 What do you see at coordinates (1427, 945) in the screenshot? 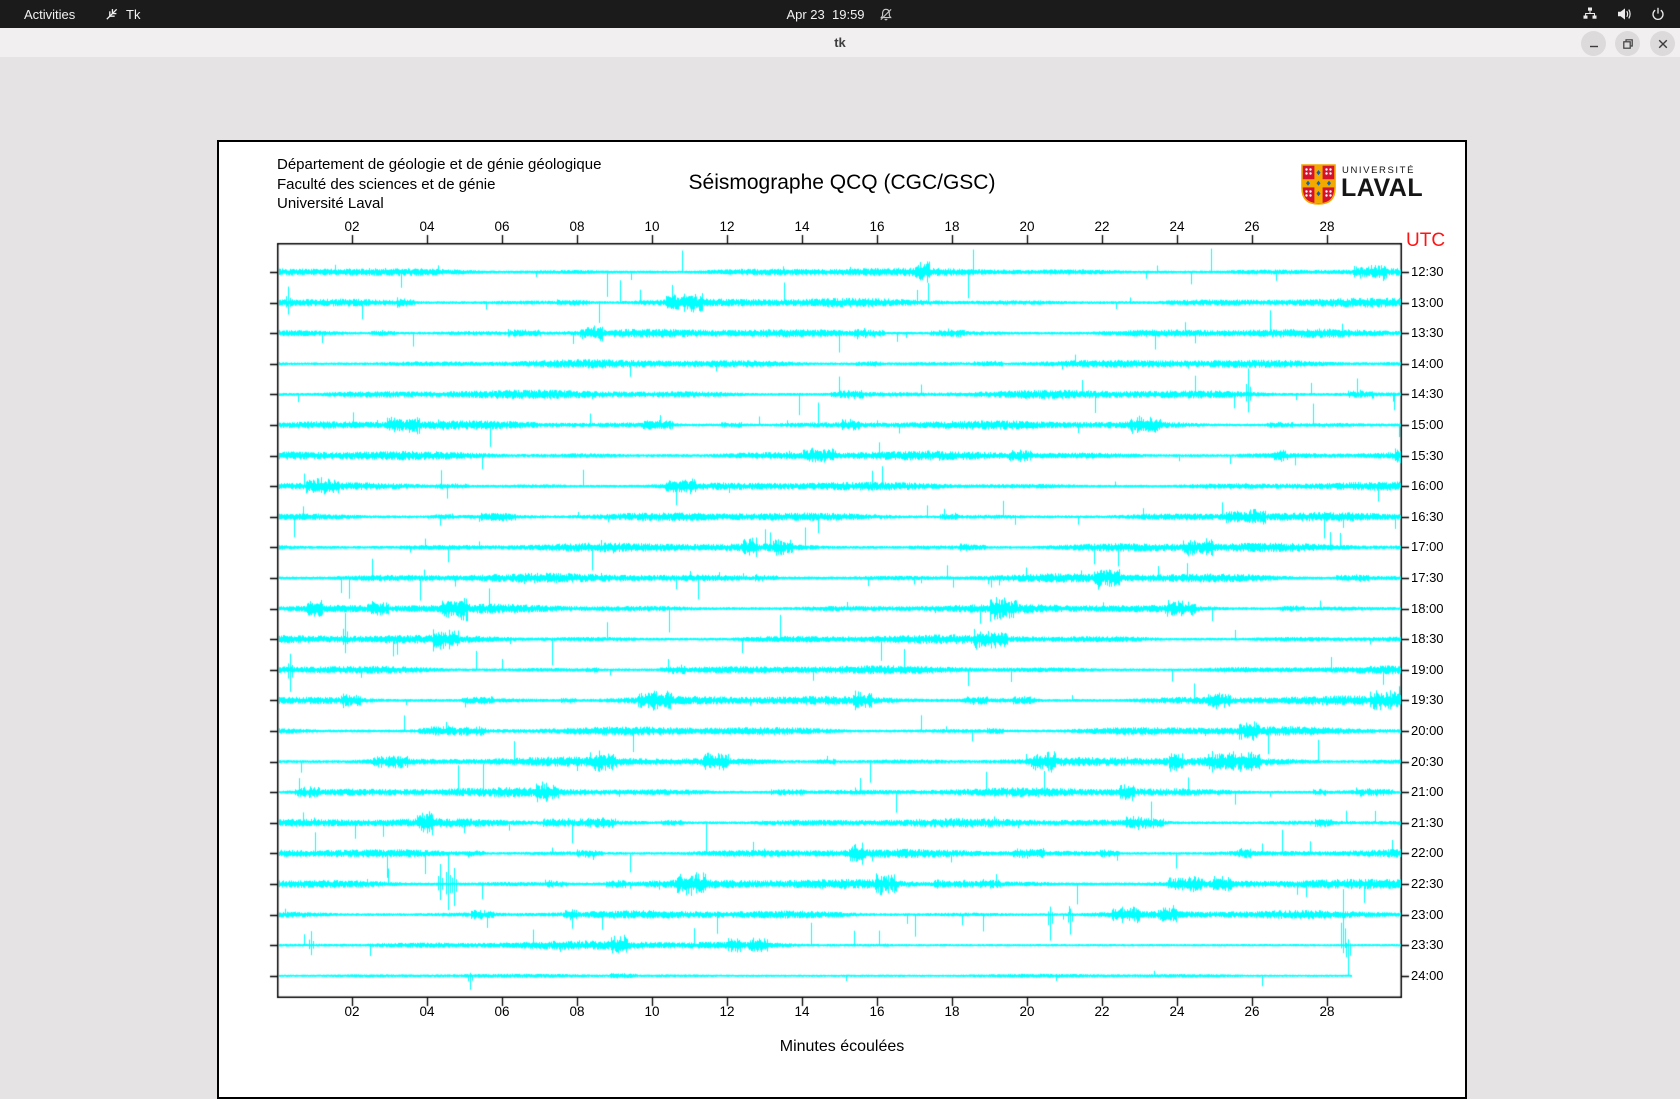
I see `y-tick-label-utc: 23:30` at bounding box center [1427, 945].